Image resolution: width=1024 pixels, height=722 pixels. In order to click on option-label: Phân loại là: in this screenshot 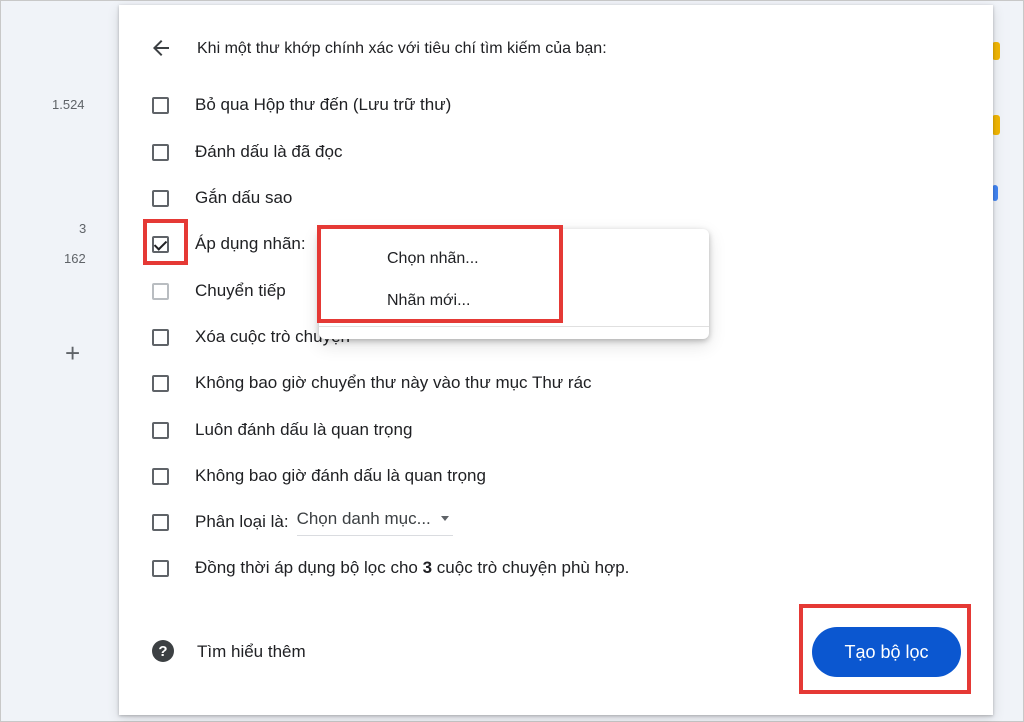, I will do `click(242, 521)`.